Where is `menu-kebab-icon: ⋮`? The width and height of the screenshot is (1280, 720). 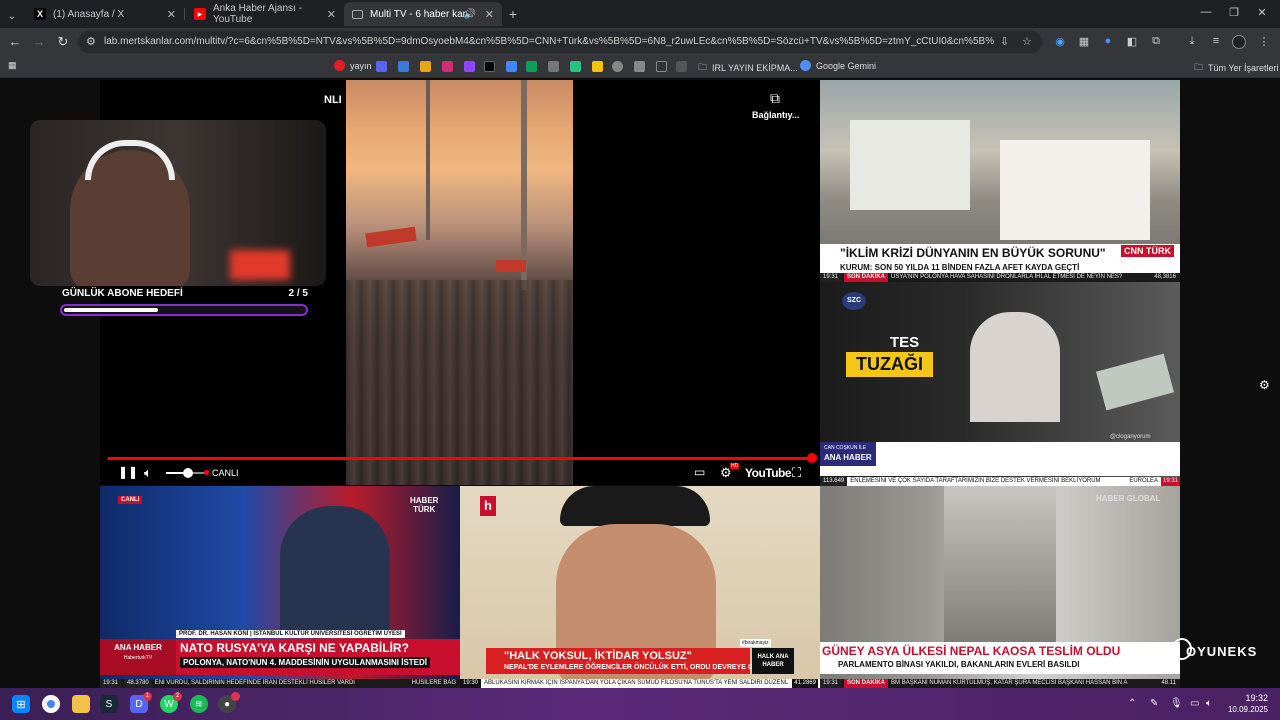 menu-kebab-icon: ⋮ is located at coordinates (1264, 41).